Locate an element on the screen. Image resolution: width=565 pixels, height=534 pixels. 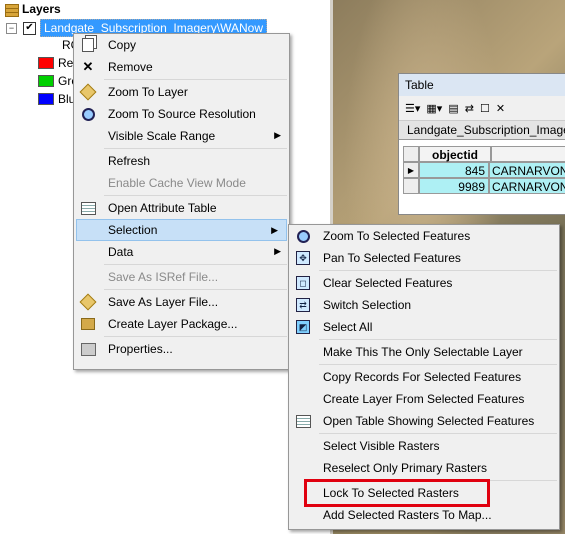
menu-label: Remove is located at coordinates (130, 67).